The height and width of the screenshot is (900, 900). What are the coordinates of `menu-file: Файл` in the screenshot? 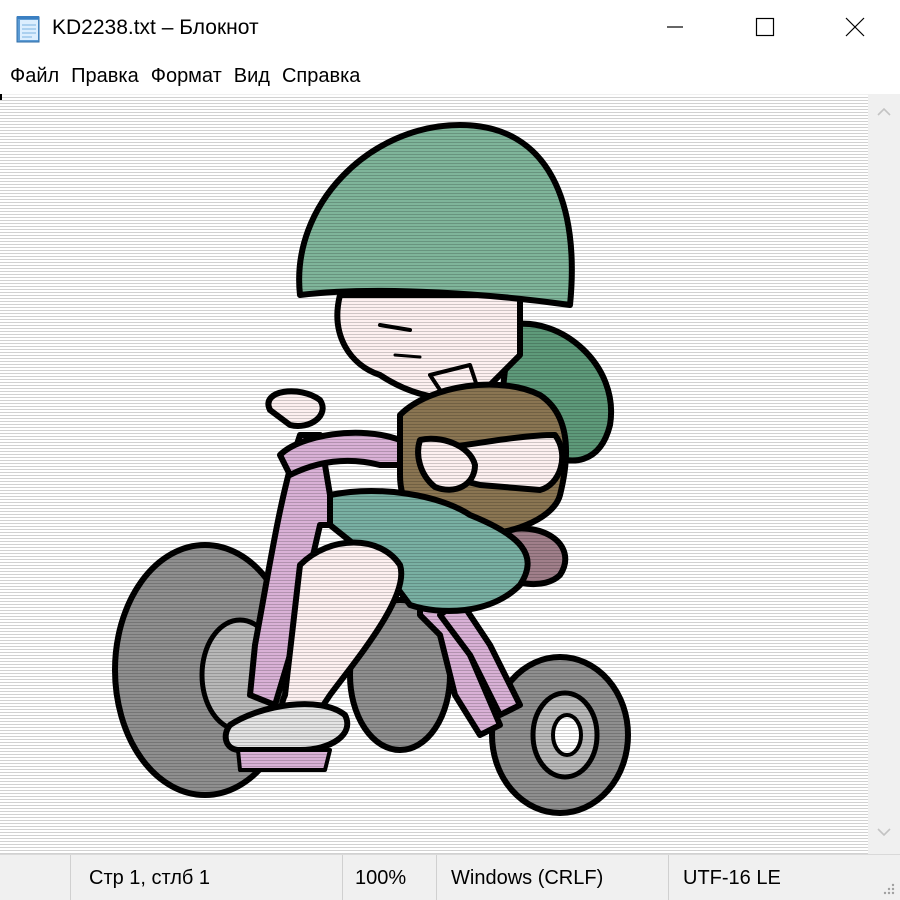 It's located at (34, 76).